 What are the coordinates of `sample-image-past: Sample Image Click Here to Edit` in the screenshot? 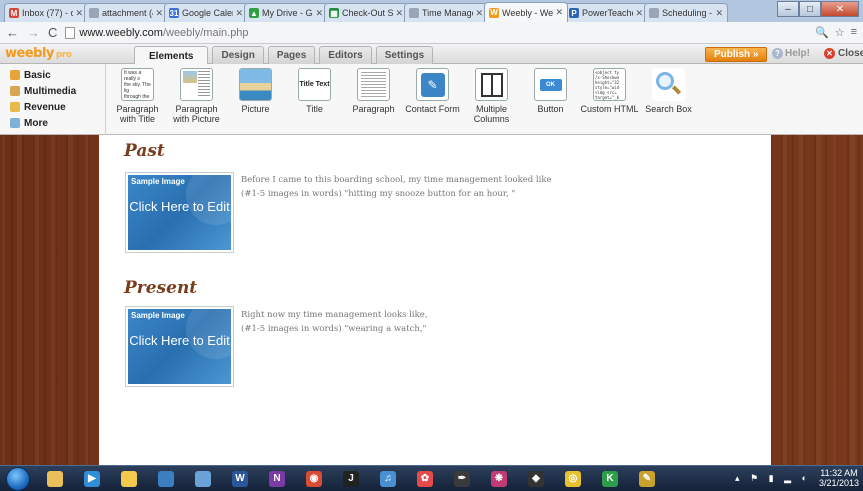 It's located at (179, 212).